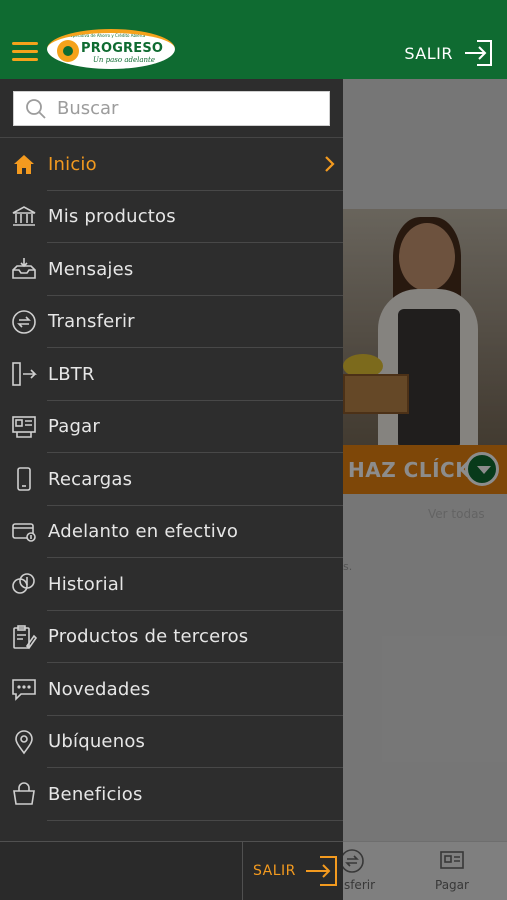  What do you see at coordinates (91, 322) in the screenshot?
I see `menu-item-label: Transferir` at bounding box center [91, 322].